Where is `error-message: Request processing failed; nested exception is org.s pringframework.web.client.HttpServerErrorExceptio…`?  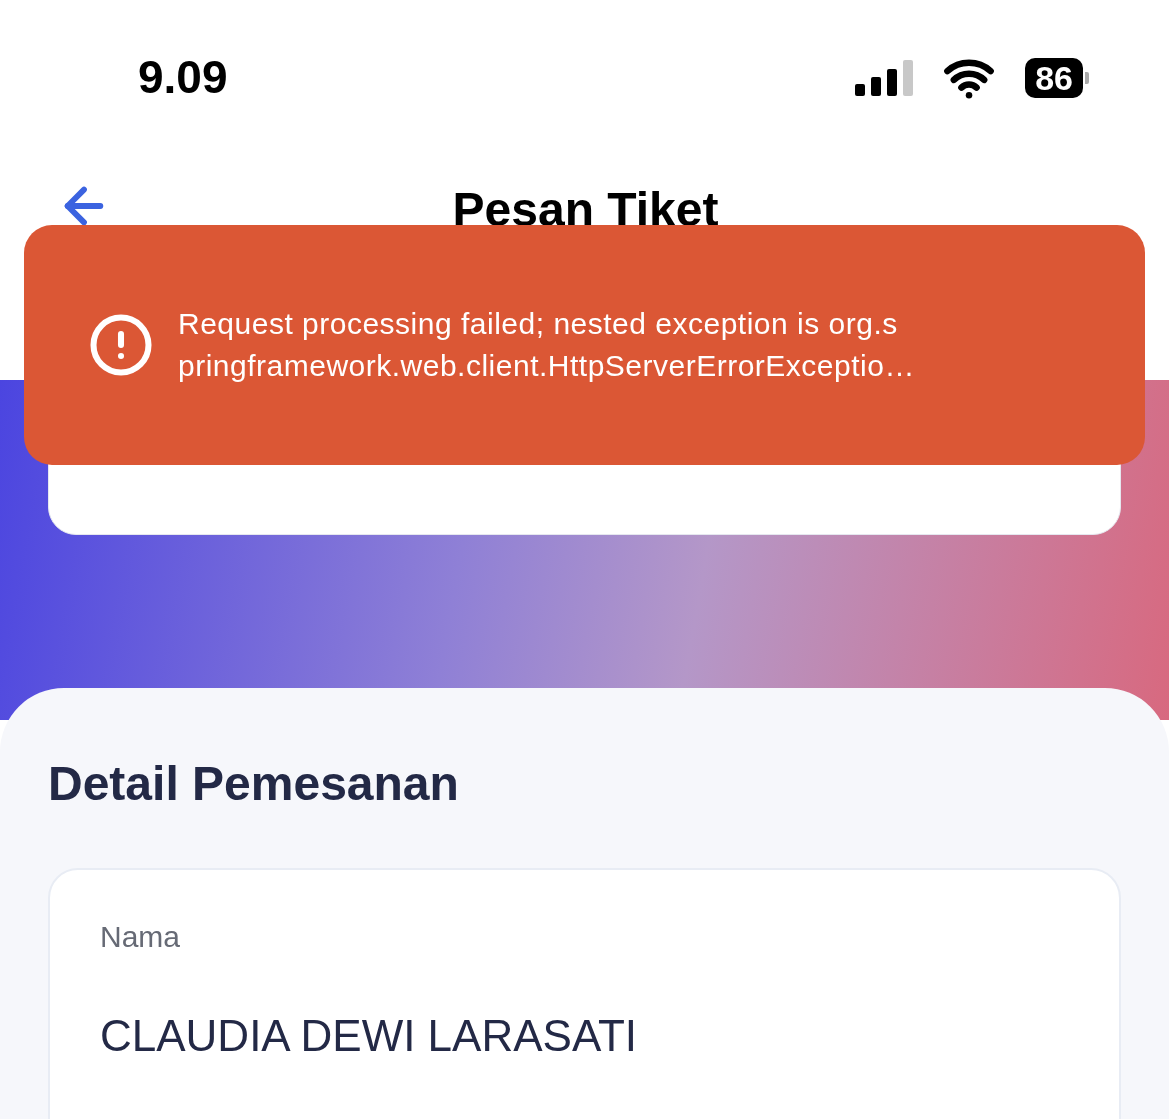
error-message: Request processing failed; nested exception is org.s pringframework.web.client.HttpServerErrorExceptio… is located at coordinates (546, 345).